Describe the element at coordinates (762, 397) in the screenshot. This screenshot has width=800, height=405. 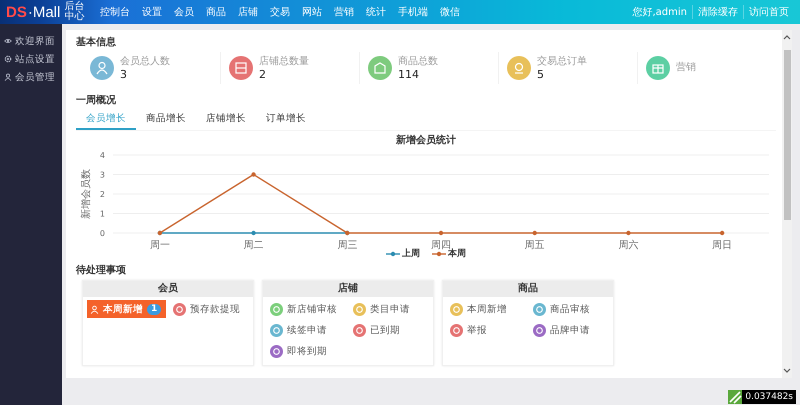
I see `debug-badge: 0.037482s` at that location.